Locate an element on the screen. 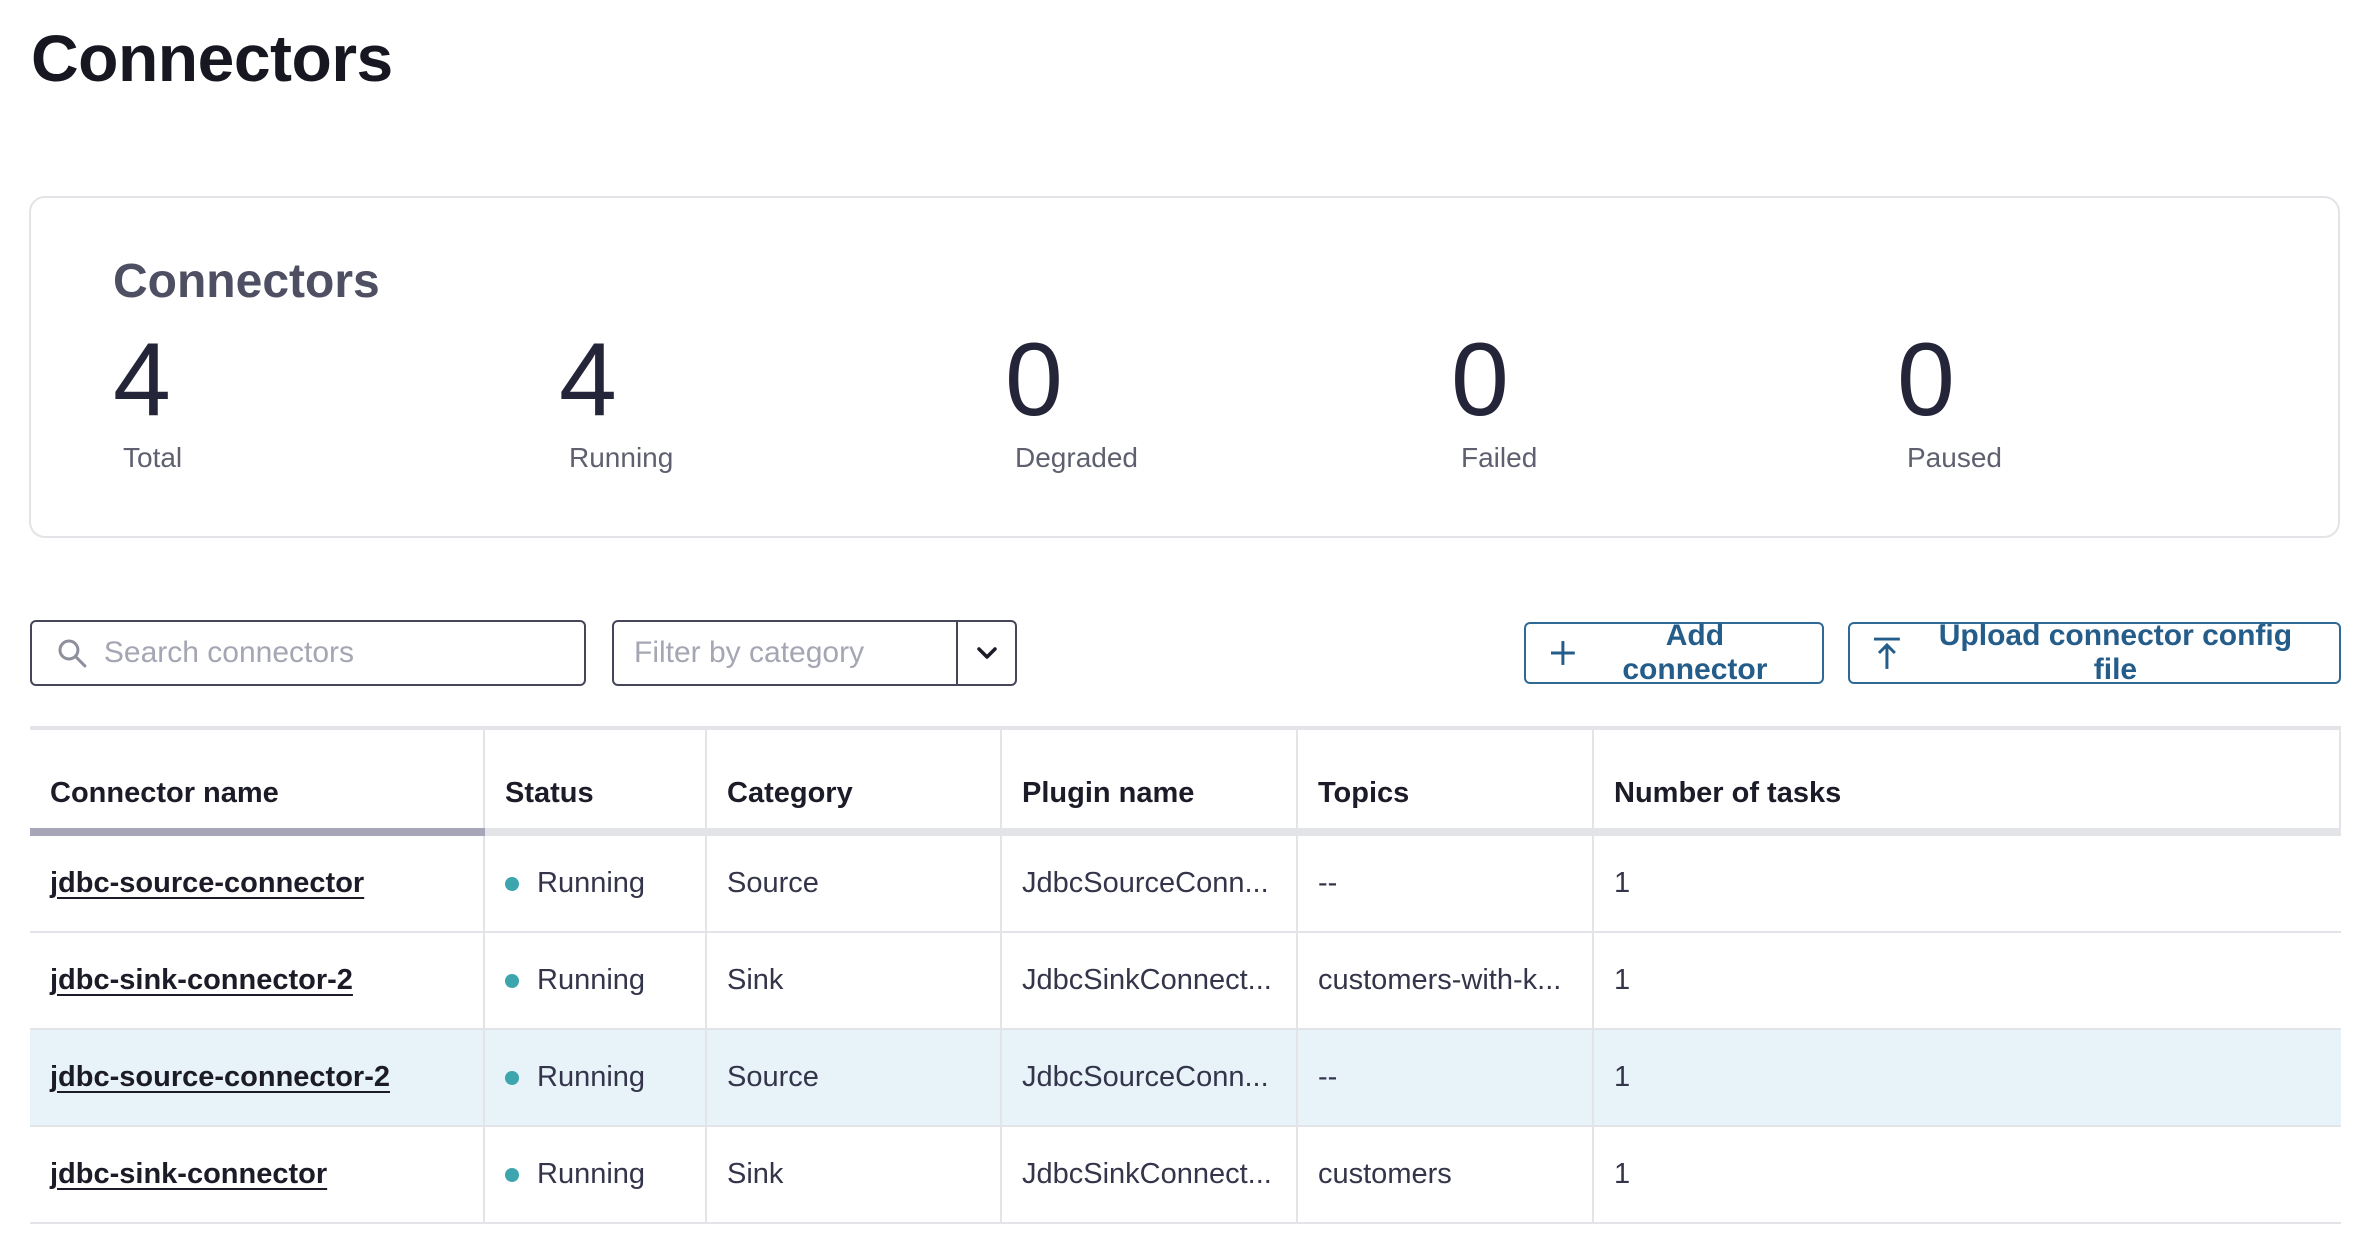  filter-input is located at coordinates (785, 653).